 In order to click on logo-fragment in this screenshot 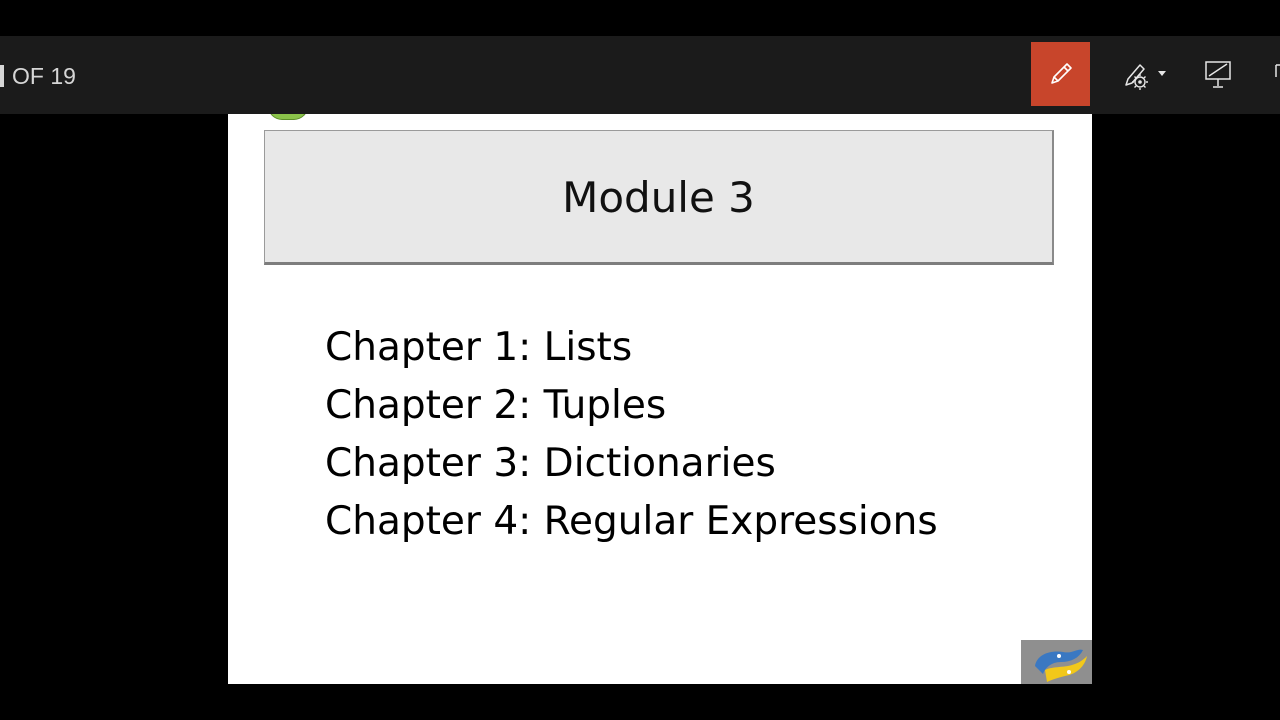, I will do `click(288, 117)`.